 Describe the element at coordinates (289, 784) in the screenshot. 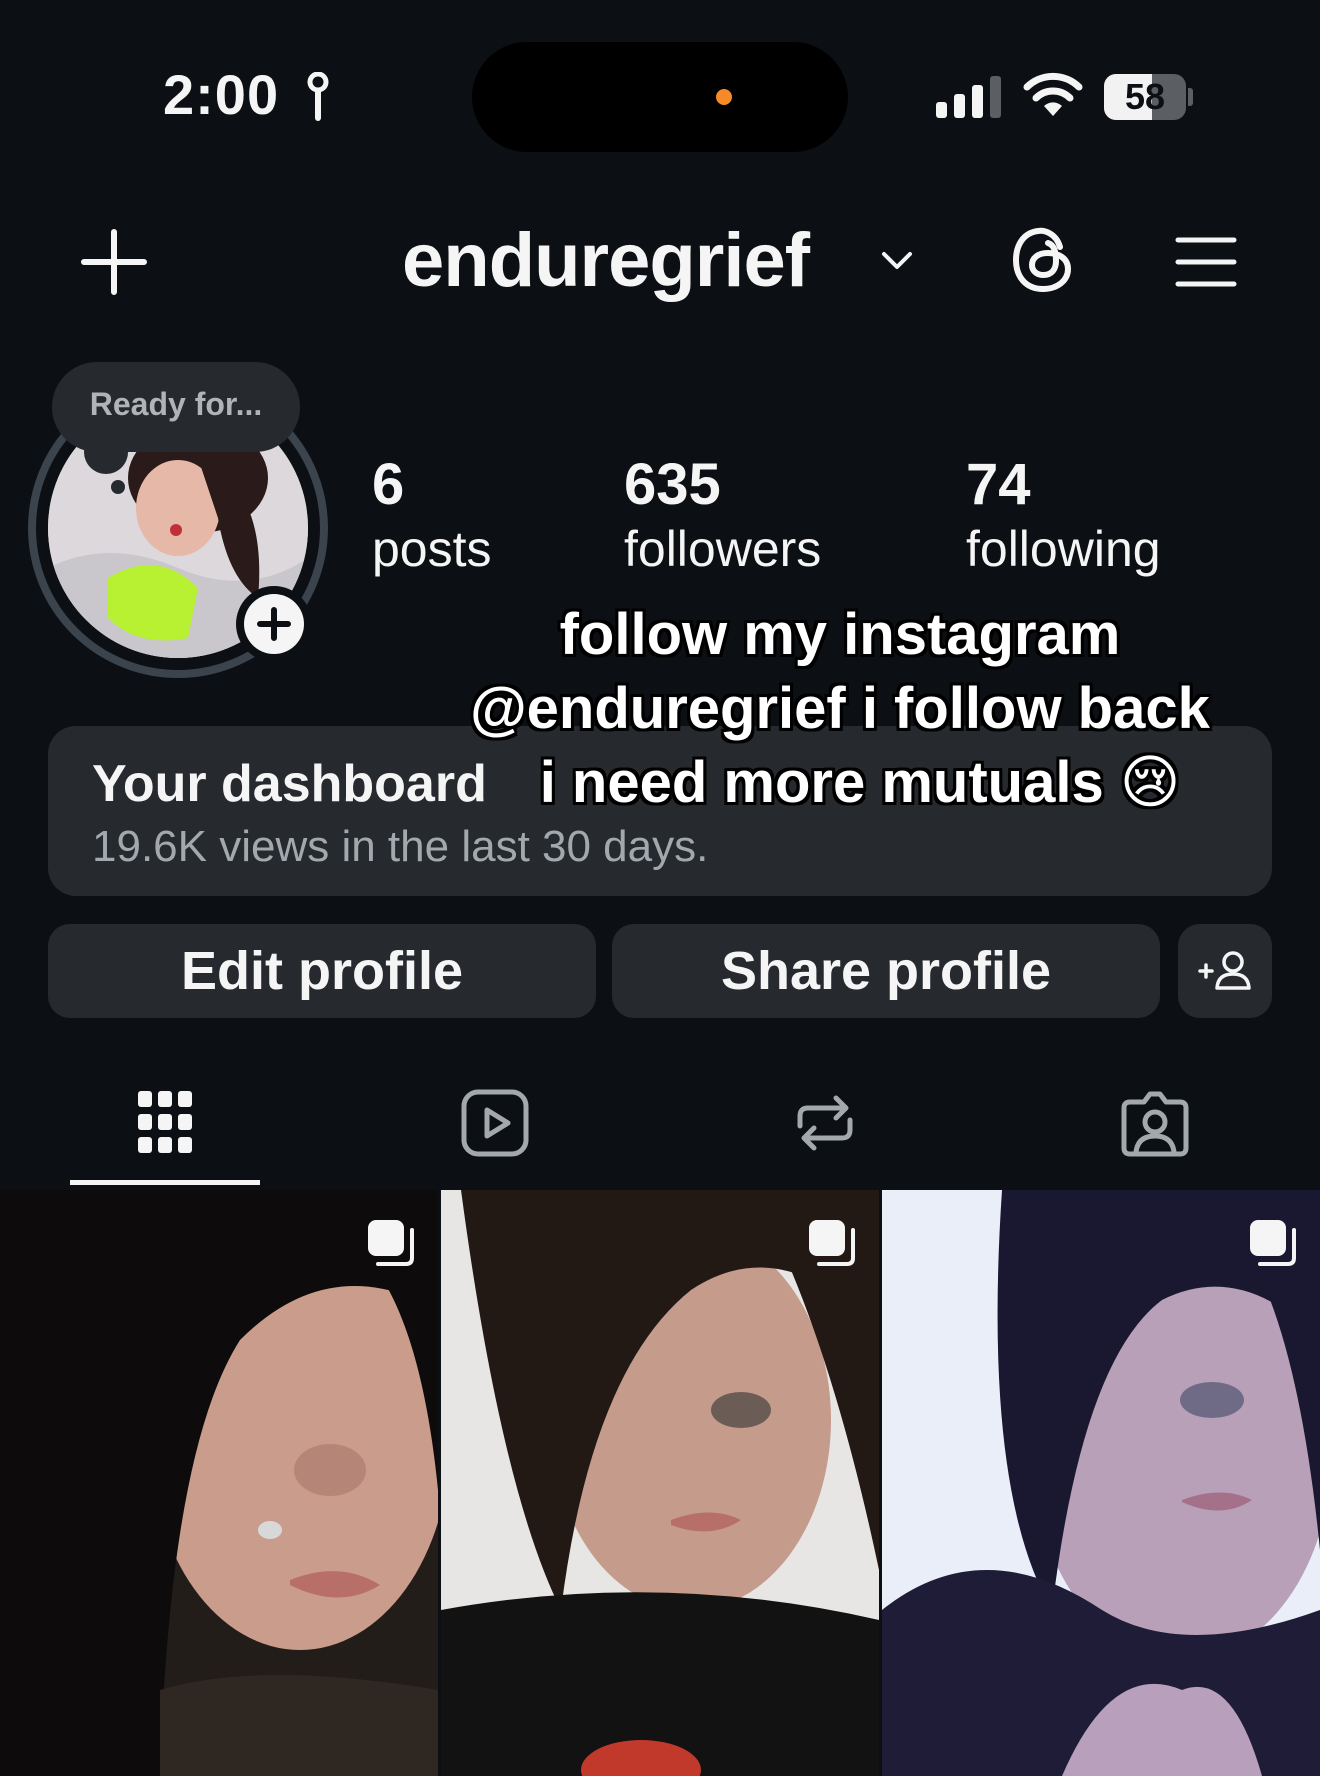

I see `dashboard-title: Your dashboard` at that location.